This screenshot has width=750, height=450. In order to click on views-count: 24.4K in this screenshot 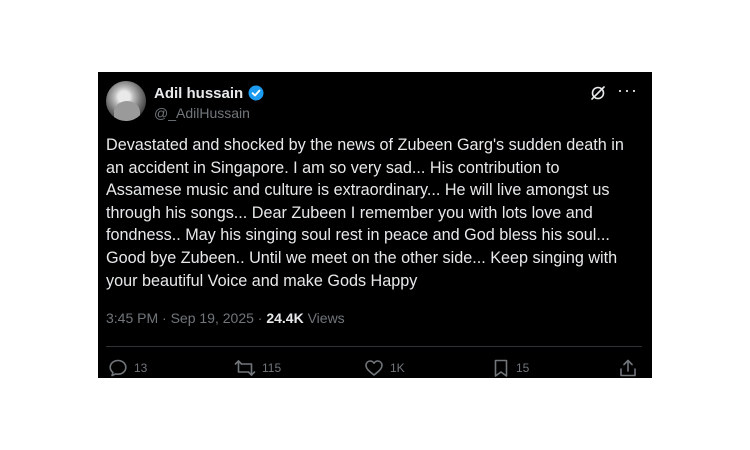, I will do `click(285, 318)`.